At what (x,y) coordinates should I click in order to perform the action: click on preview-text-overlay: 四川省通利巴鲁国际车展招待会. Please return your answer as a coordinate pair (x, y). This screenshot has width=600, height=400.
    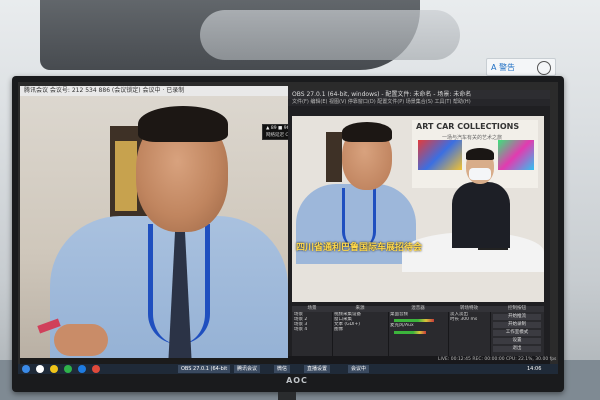
    Looking at the image, I should click on (359, 248).